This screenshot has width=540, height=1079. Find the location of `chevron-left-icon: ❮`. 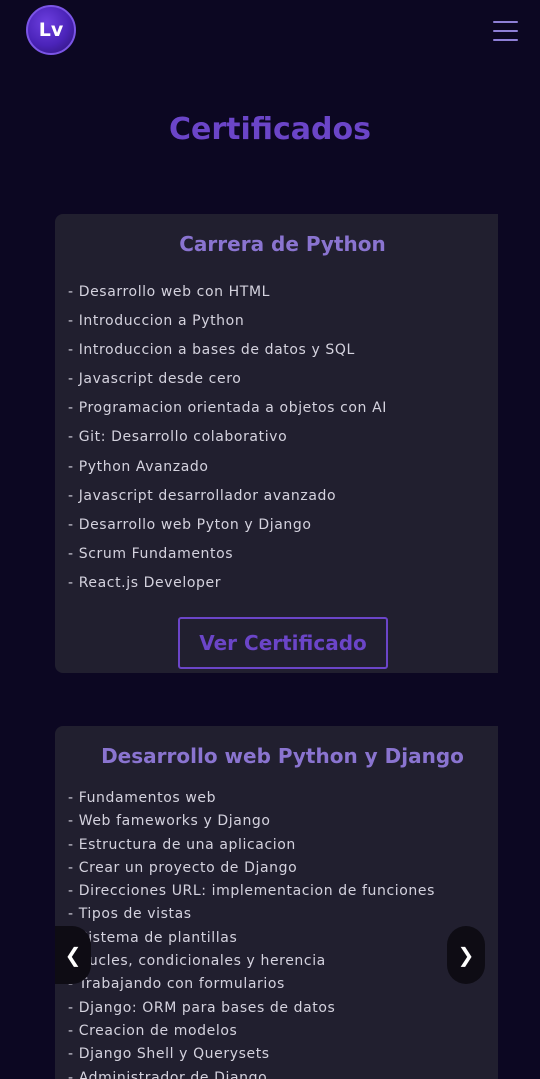

chevron-left-icon: ❮ is located at coordinates (73, 955).